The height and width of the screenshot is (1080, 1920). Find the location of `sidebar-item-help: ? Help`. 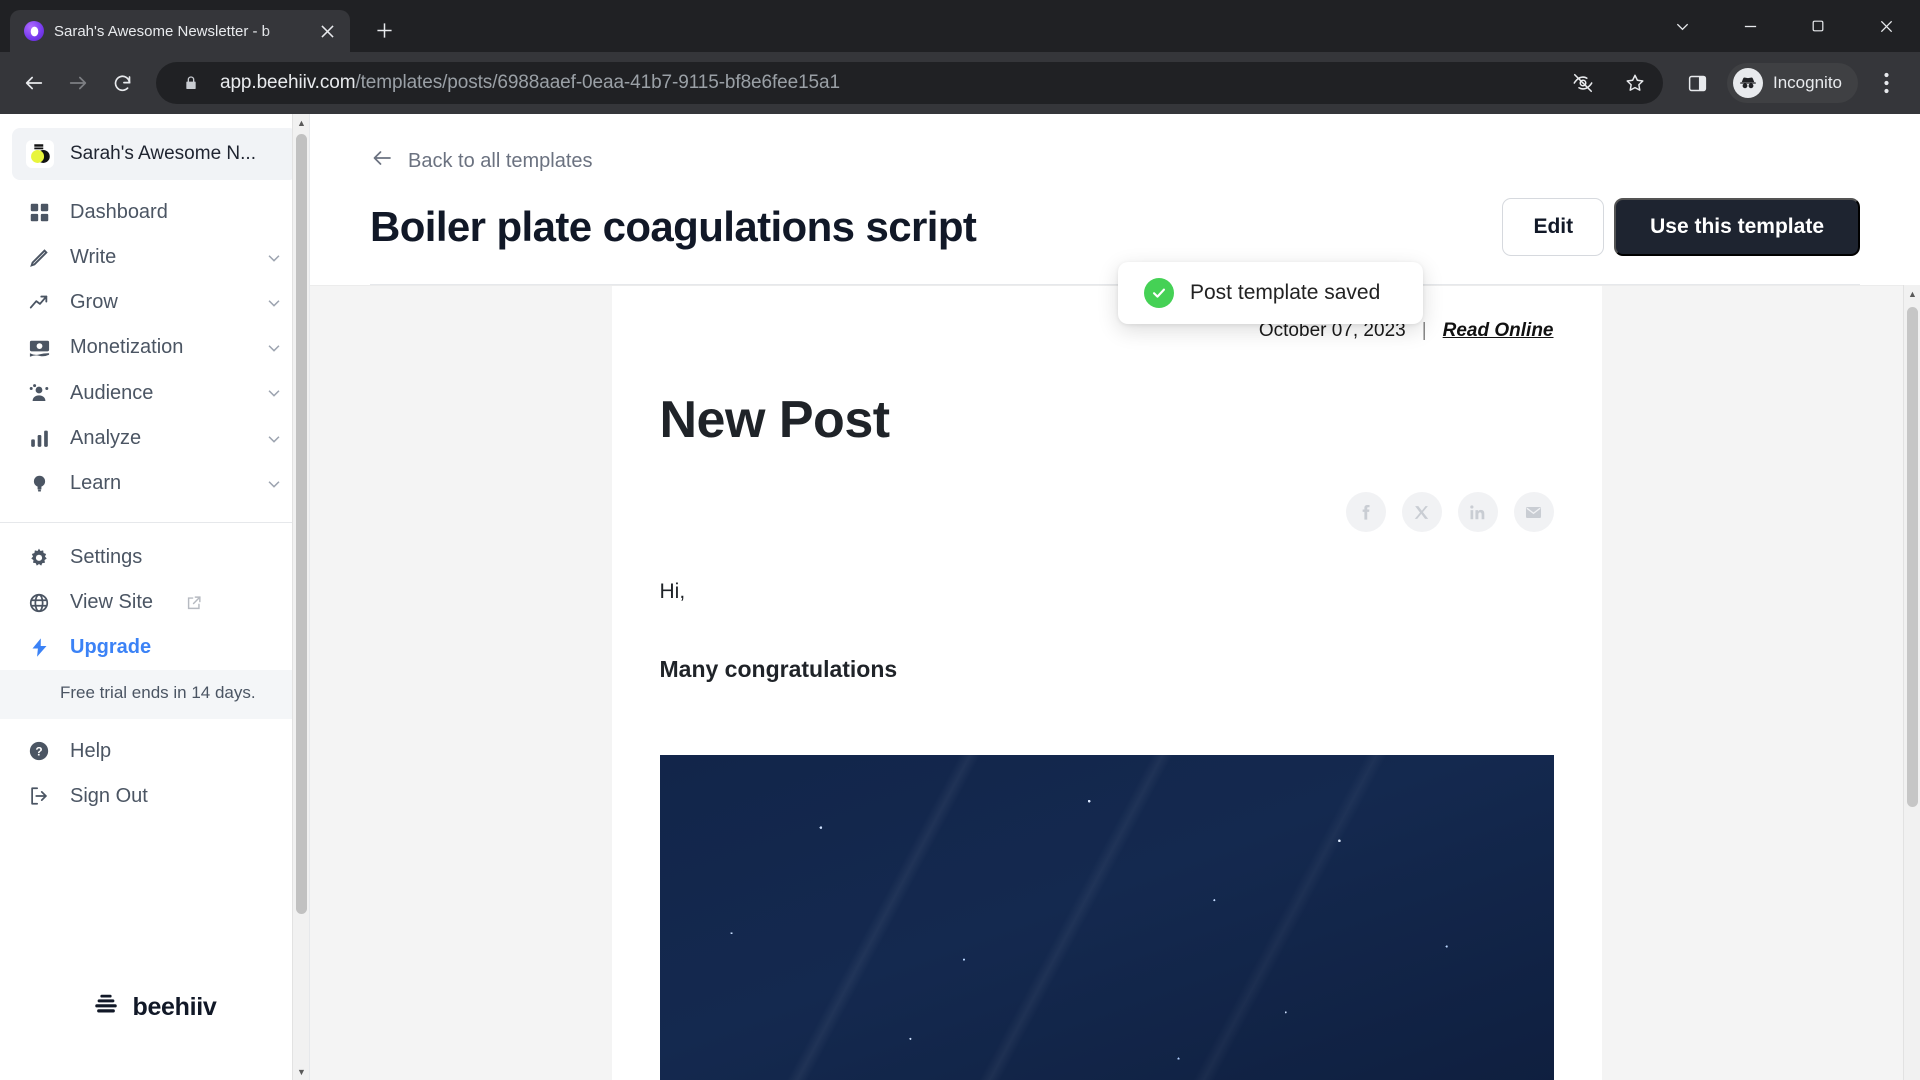

sidebar-item-help: ? Help is located at coordinates (154, 751).